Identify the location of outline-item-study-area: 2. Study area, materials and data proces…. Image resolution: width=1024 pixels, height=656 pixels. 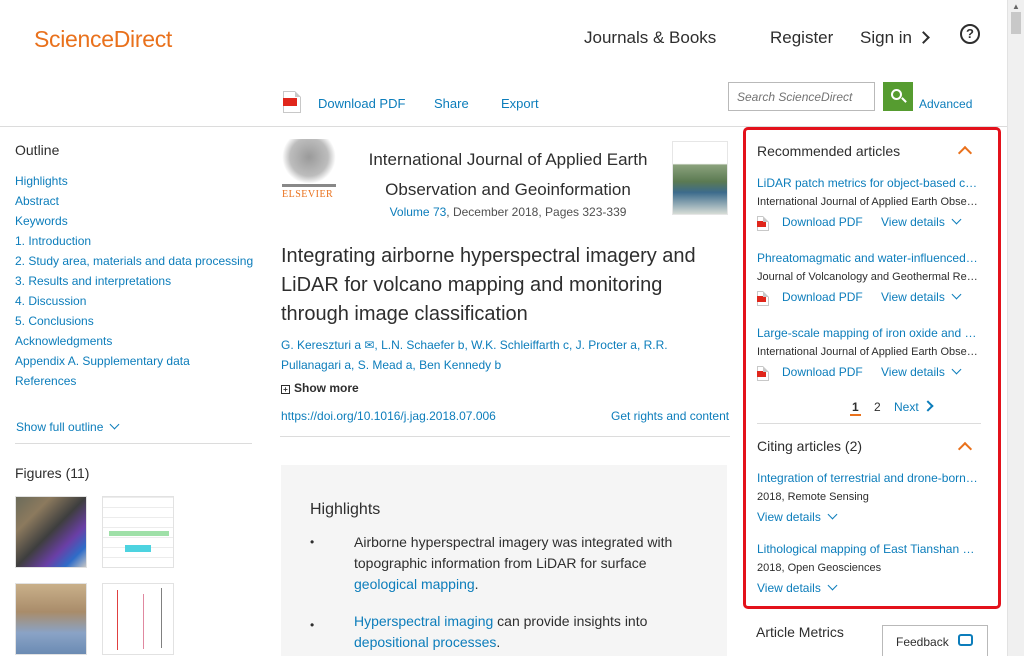
(137, 264).